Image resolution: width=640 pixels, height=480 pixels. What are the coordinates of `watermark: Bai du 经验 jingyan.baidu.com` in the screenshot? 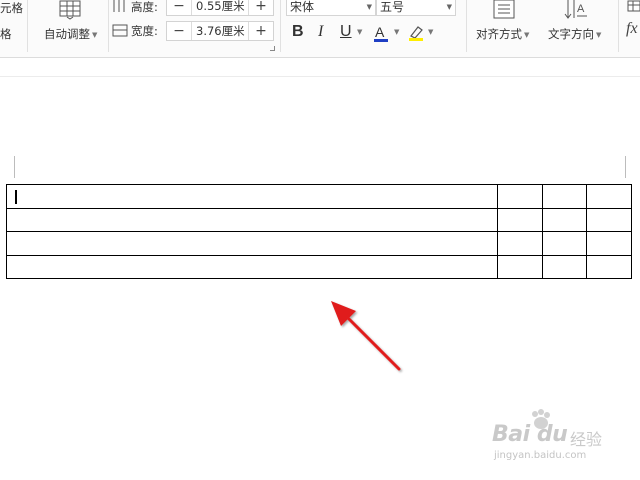 It's located at (562, 437).